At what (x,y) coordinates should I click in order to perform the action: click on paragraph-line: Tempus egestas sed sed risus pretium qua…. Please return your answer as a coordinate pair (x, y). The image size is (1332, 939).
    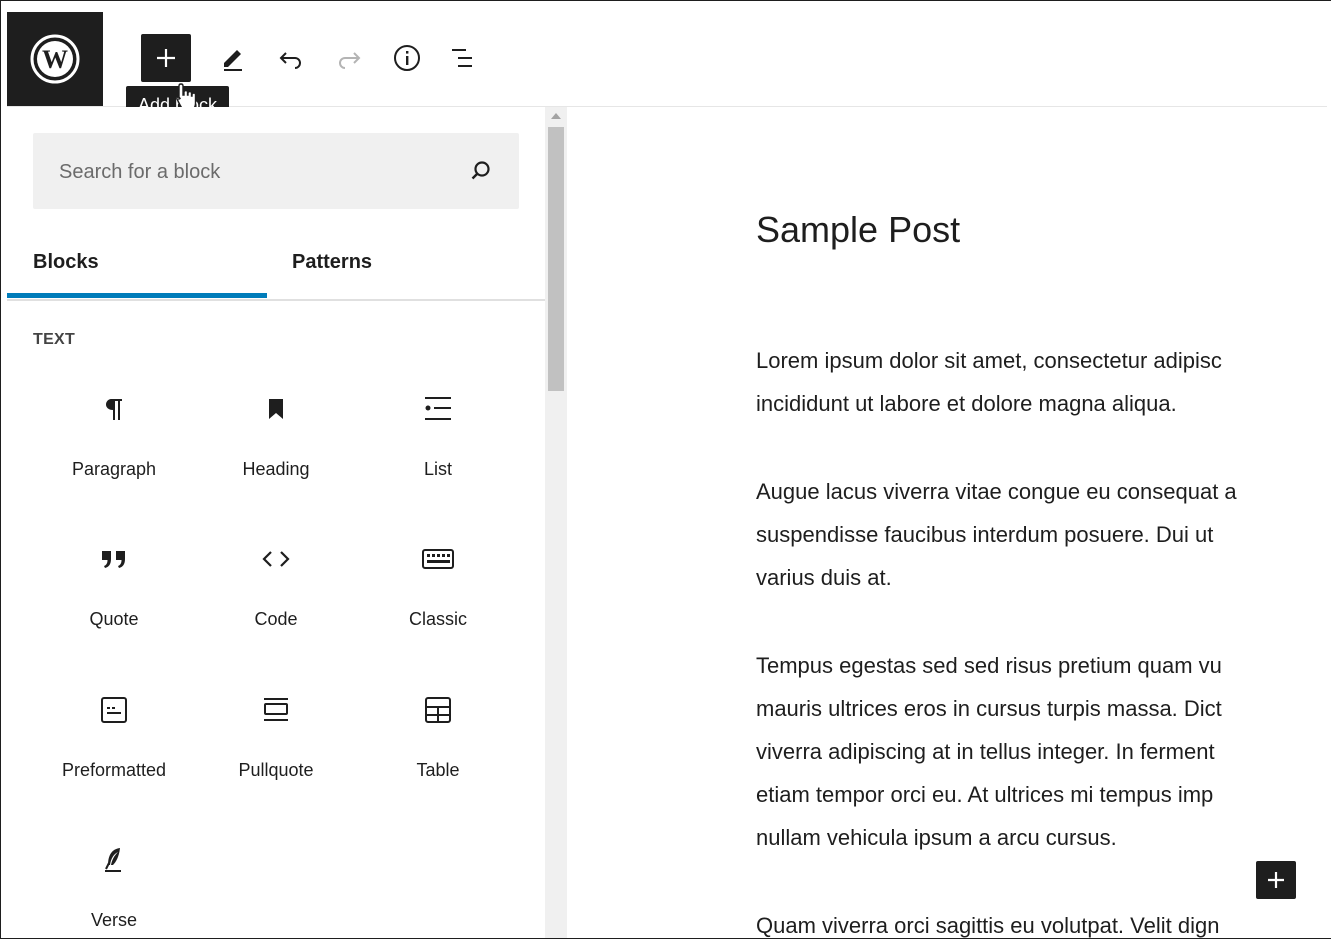
    Looking at the image, I should click on (989, 665).